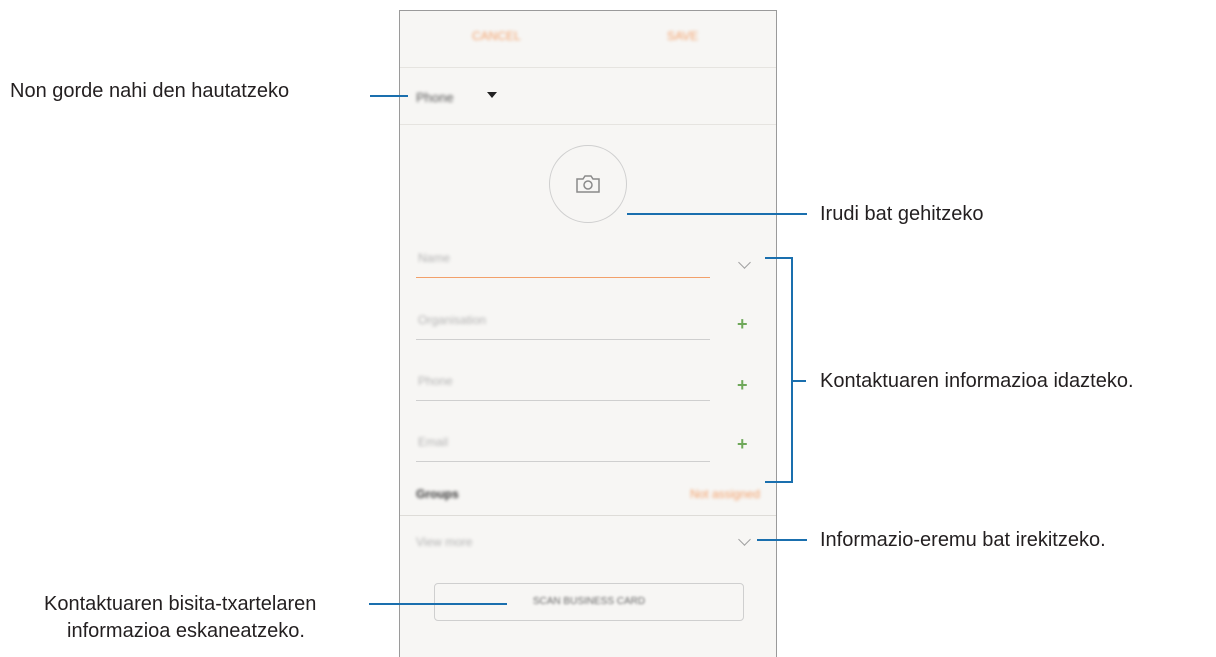 This screenshot has height=657, width=1216. I want to click on callout-bracket-vertical, so click(792, 370).